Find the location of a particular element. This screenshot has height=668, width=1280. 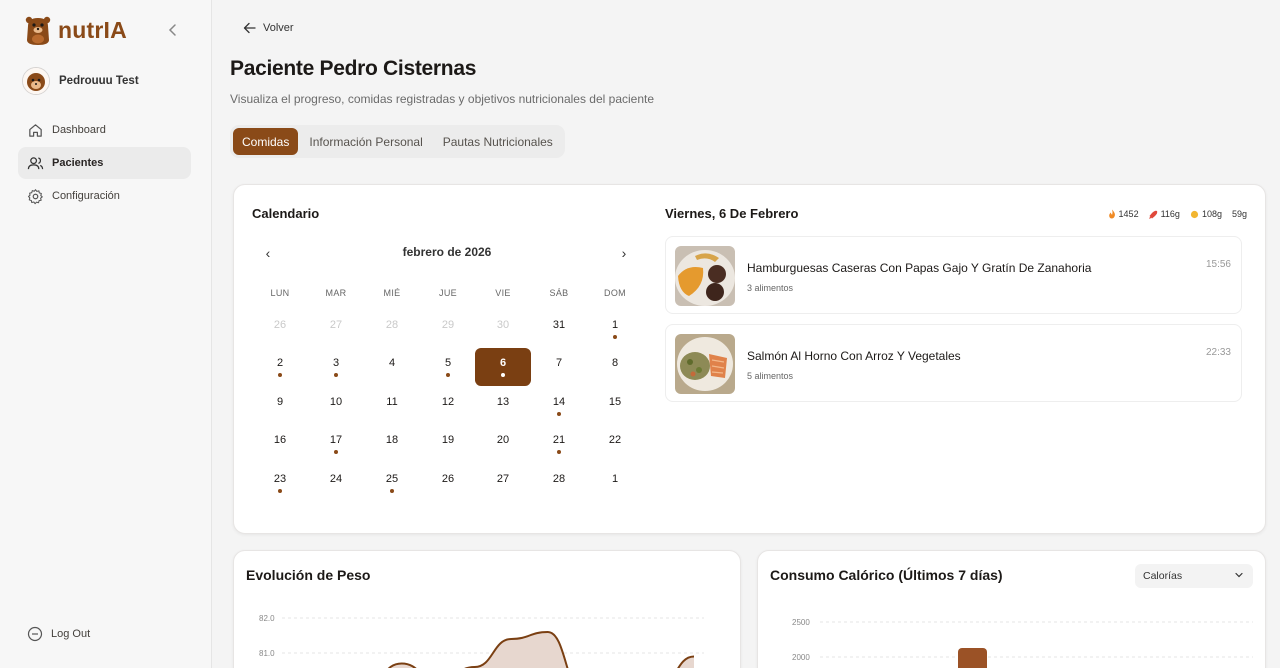

calendar-day-number: 10 is located at coordinates (336, 402).